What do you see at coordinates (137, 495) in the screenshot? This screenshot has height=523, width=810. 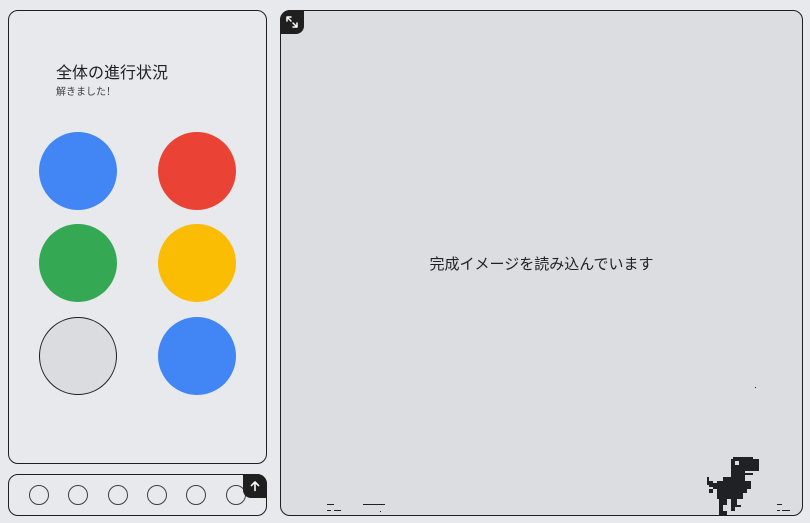 I see `puzzle-nav-strip` at bounding box center [137, 495].